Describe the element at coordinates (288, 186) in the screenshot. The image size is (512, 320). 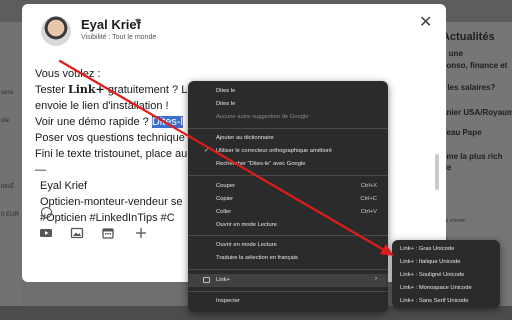
I see `menu-item-cut: Couper Ctrl+X` at that location.